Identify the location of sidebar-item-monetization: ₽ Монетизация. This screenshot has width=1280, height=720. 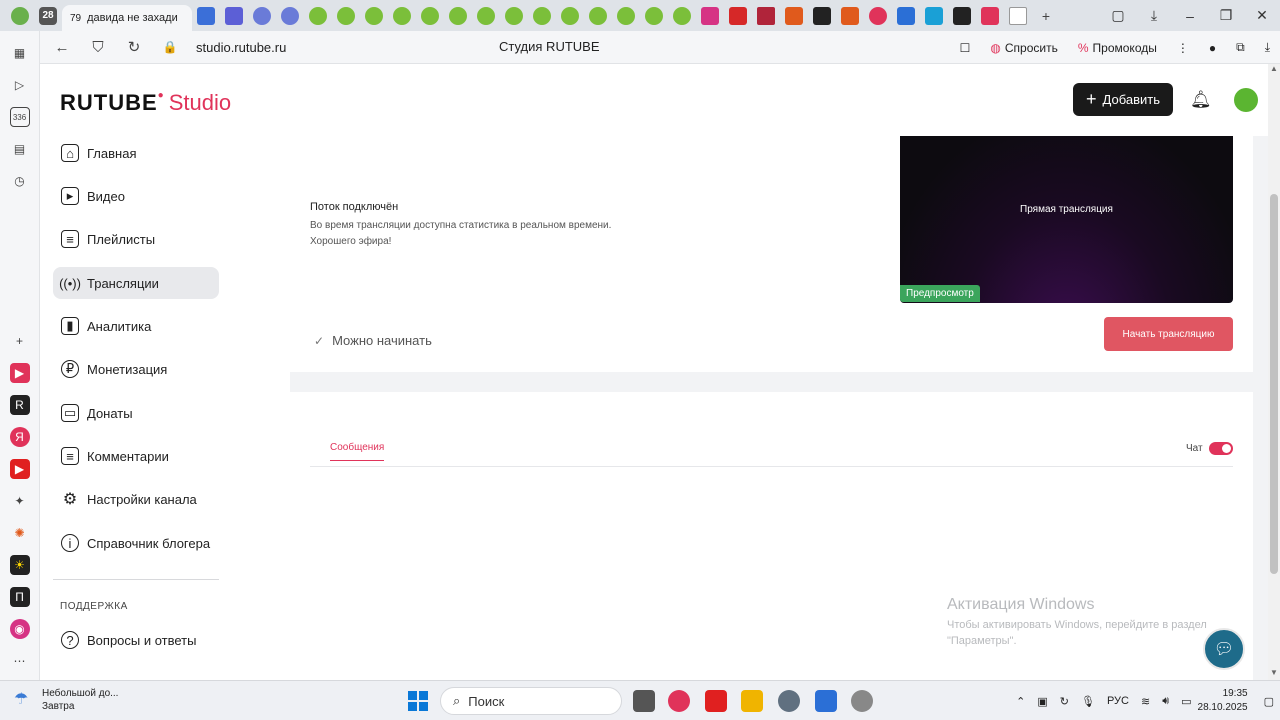
(136, 369).